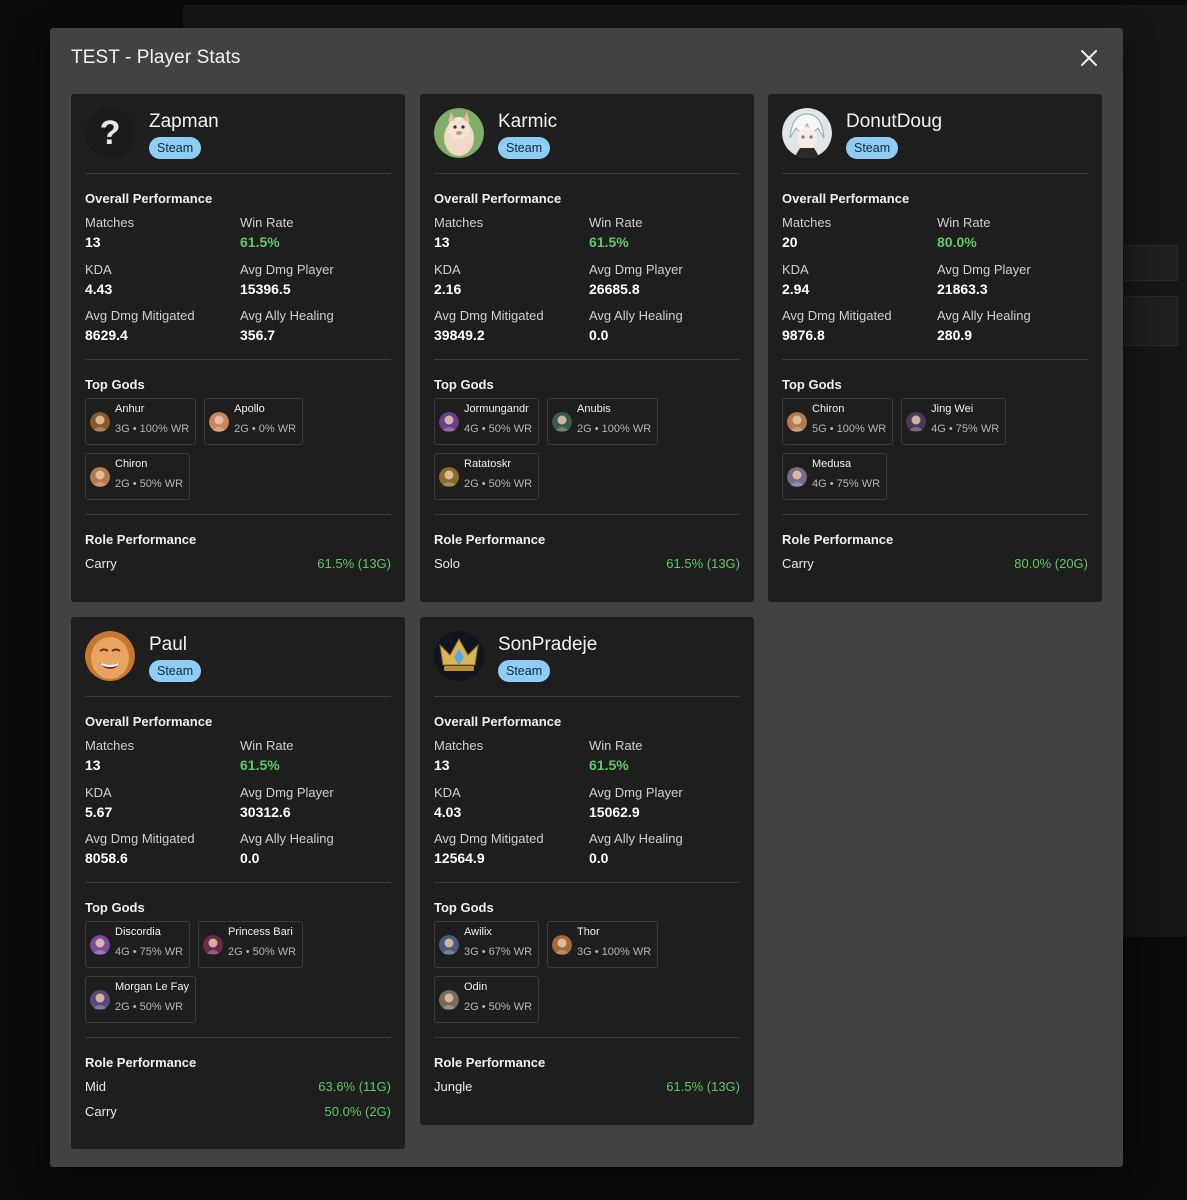 Image resolution: width=1187 pixels, height=1200 pixels. What do you see at coordinates (447, 563) in the screenshot?
I see `role-name: Solo` at bounding box center [447, 563].